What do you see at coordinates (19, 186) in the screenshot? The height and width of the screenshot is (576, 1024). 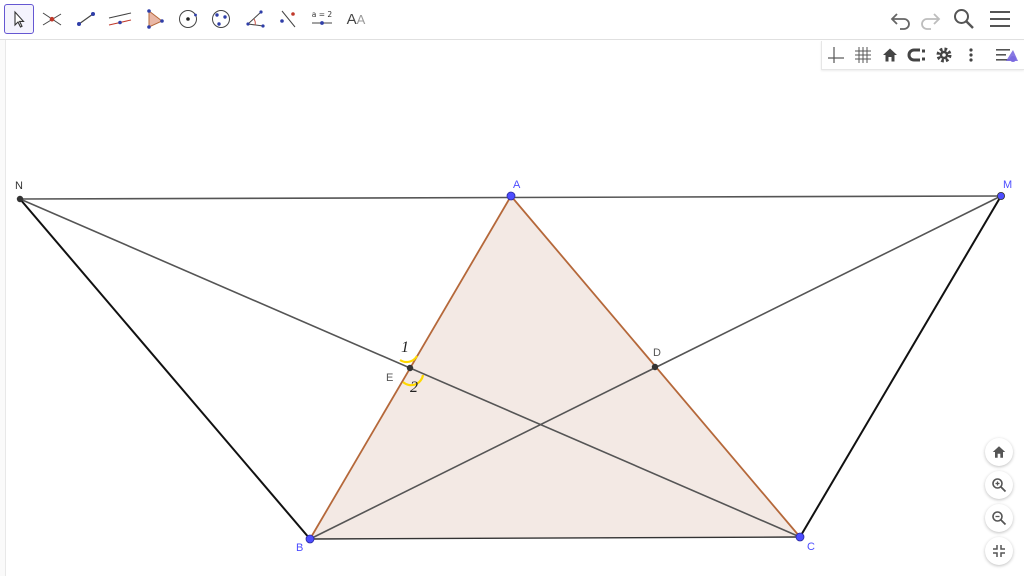 I see `label-n: N` at bounding box center [19, 186].